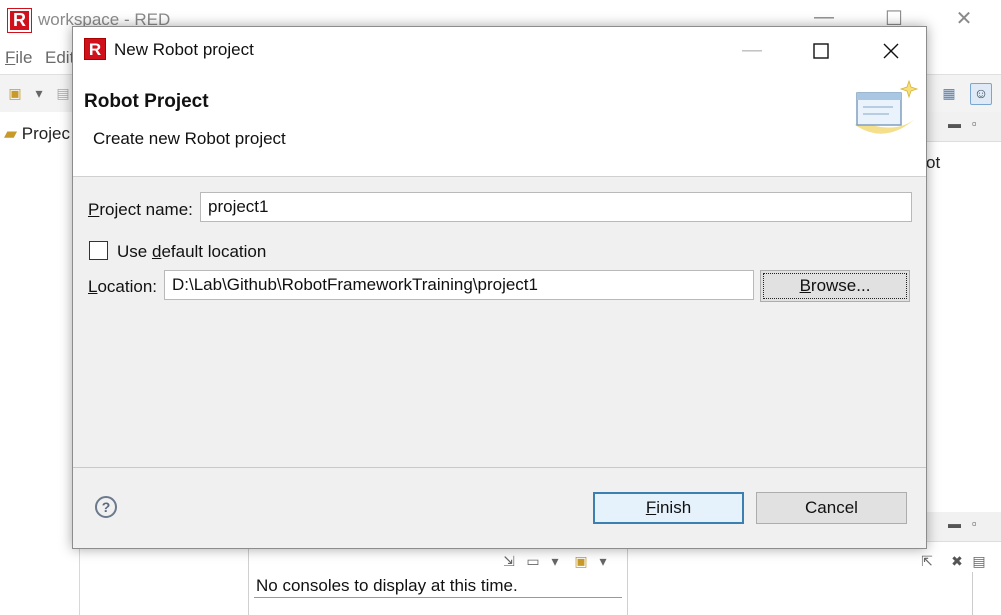 Image resolution: width=1001 pixels, height=615 pixels. I want to click on console-dropdown-icon: ▾, so click(555, 561).